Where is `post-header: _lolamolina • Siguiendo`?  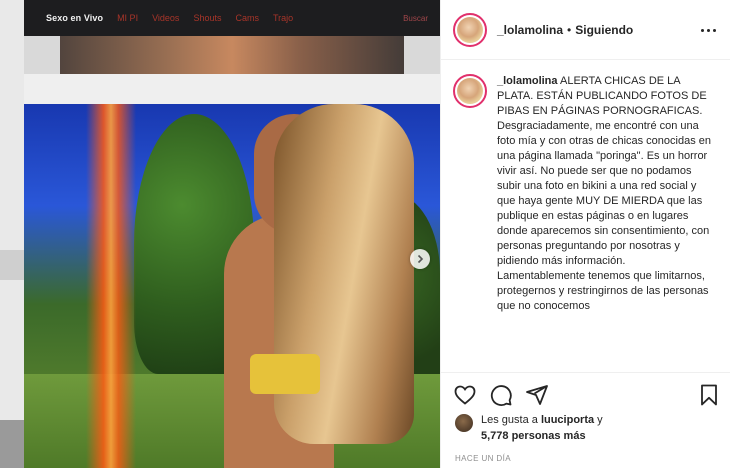 post-header: _lolamolina • Siguiendo is located at coordinates (585, 30).